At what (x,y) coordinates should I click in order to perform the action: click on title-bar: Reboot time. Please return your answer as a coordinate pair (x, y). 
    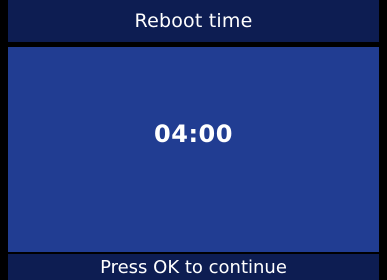
    Looking at the image, I should click on (193, 21).